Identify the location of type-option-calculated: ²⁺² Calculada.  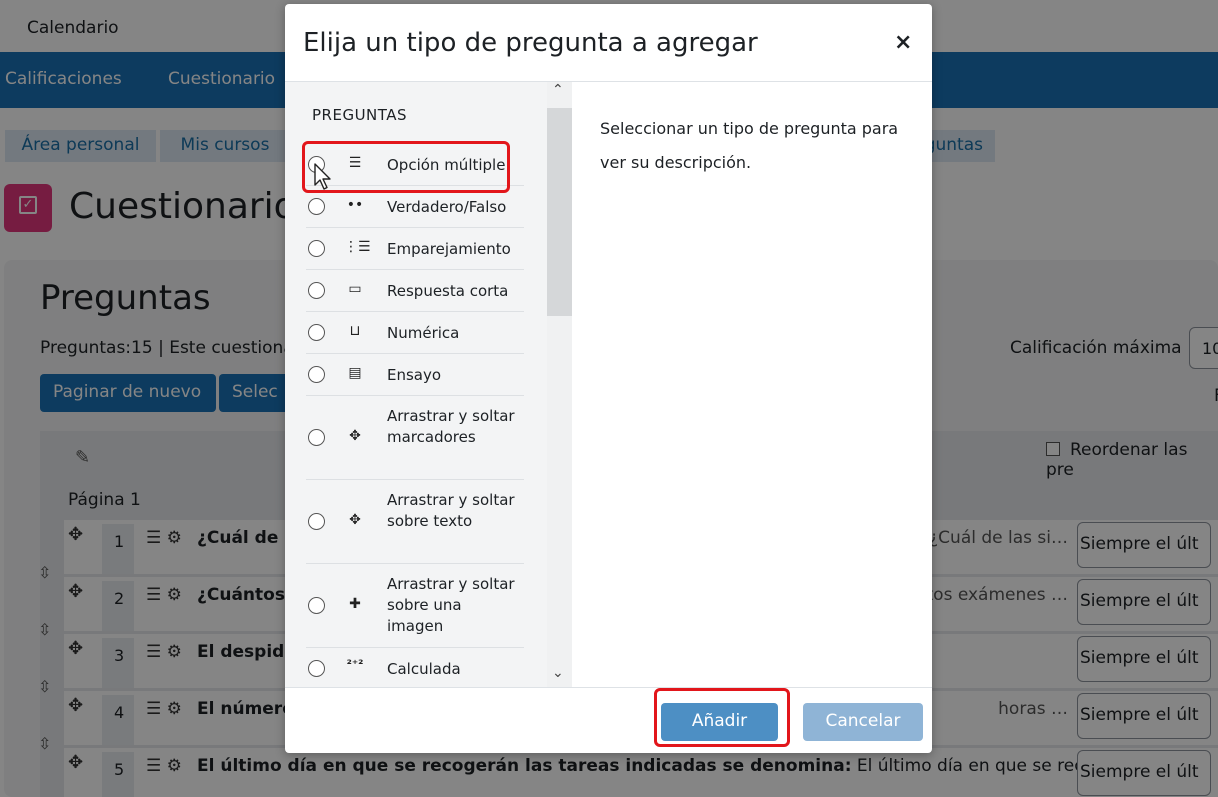
(415, 667).